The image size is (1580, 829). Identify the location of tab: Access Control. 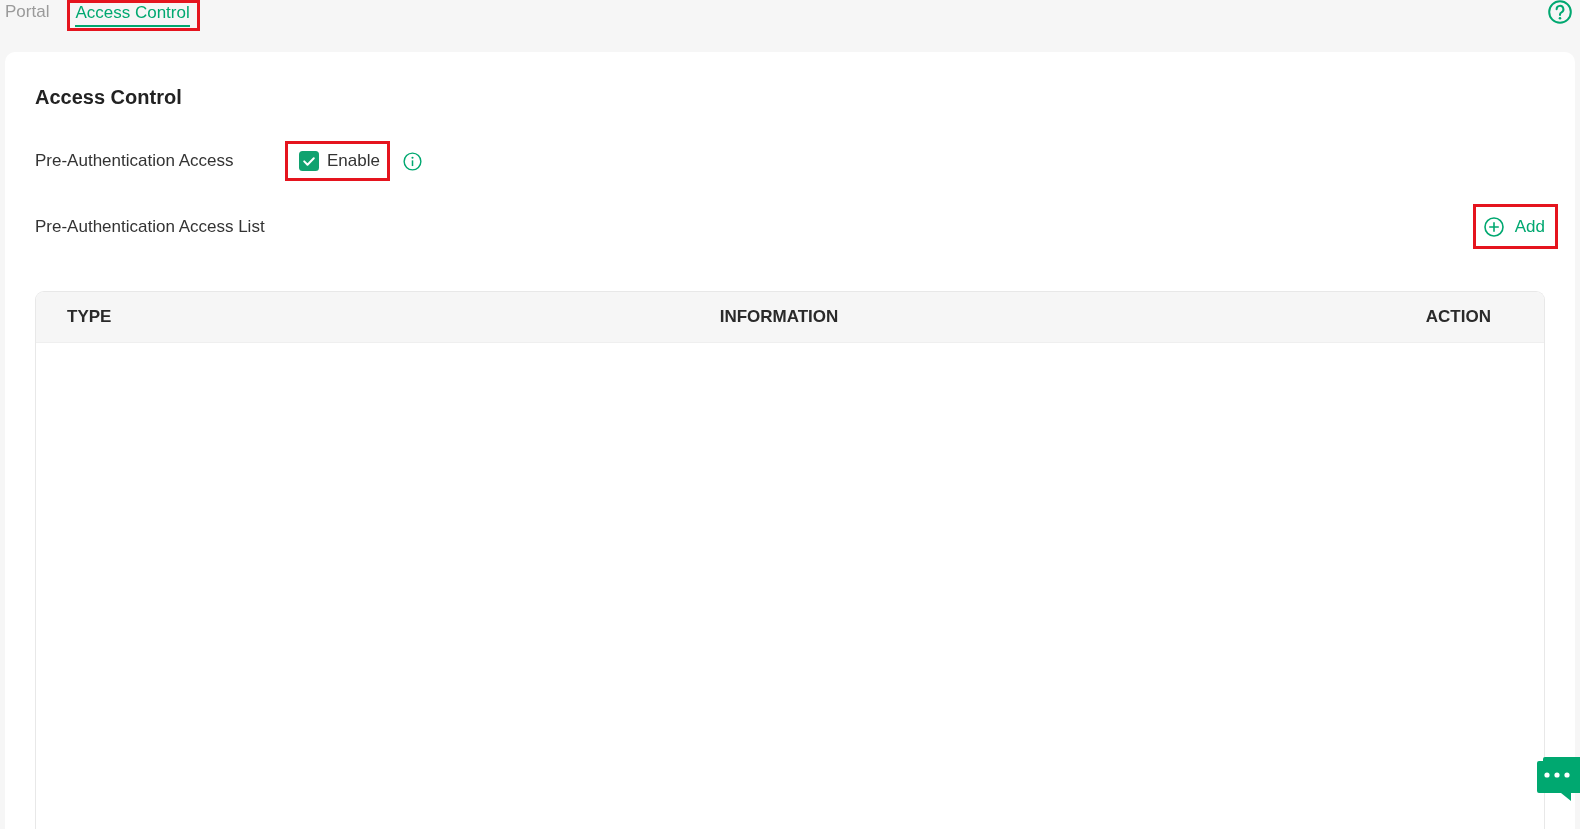
(132, 15).